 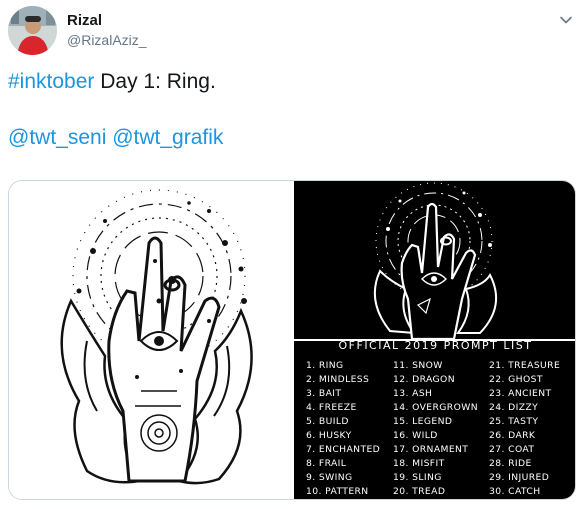 I want to click on prompt-item: 5. BUILD, so click(x=327, y=421).